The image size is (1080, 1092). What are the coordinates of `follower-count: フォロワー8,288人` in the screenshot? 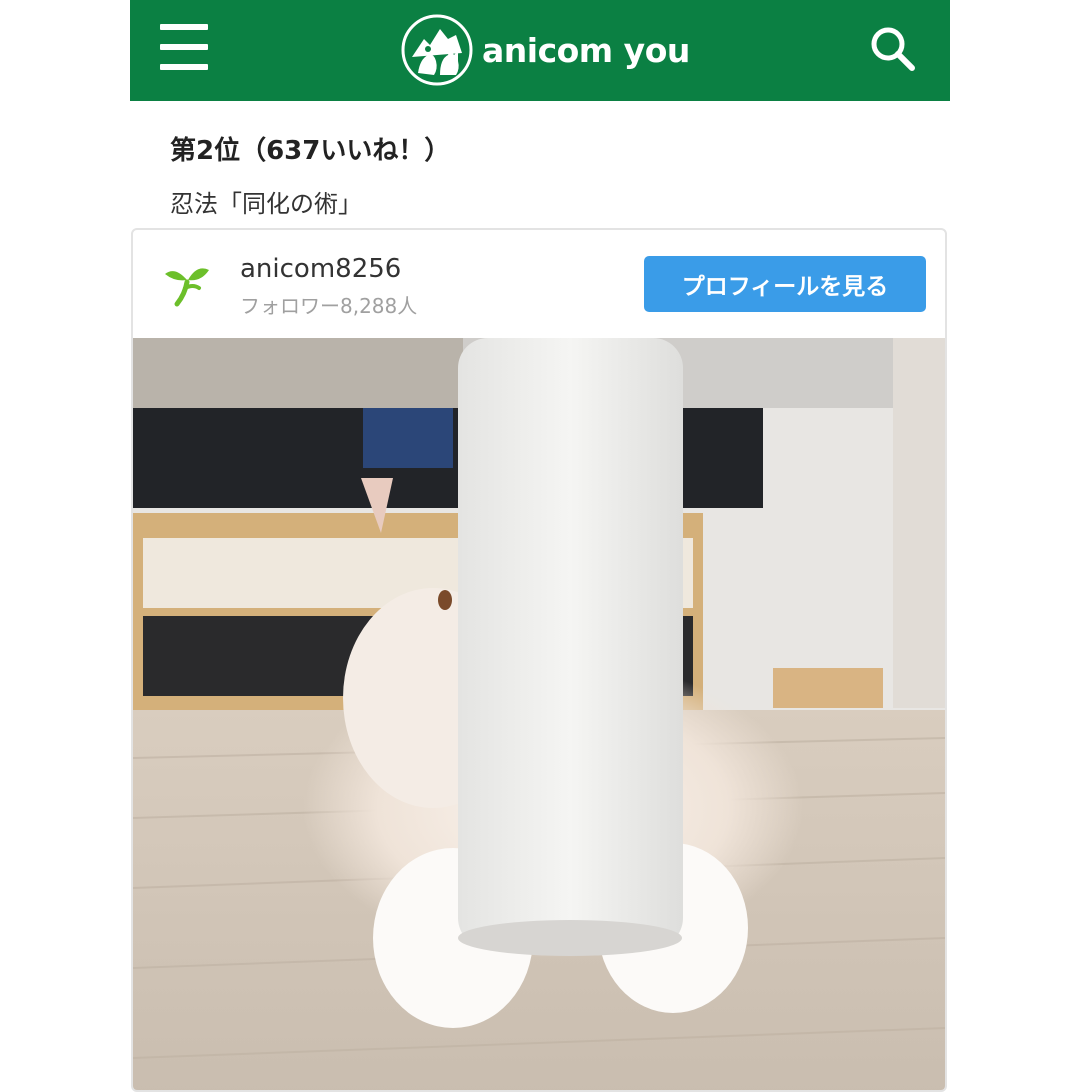 It's located at (329, 306).